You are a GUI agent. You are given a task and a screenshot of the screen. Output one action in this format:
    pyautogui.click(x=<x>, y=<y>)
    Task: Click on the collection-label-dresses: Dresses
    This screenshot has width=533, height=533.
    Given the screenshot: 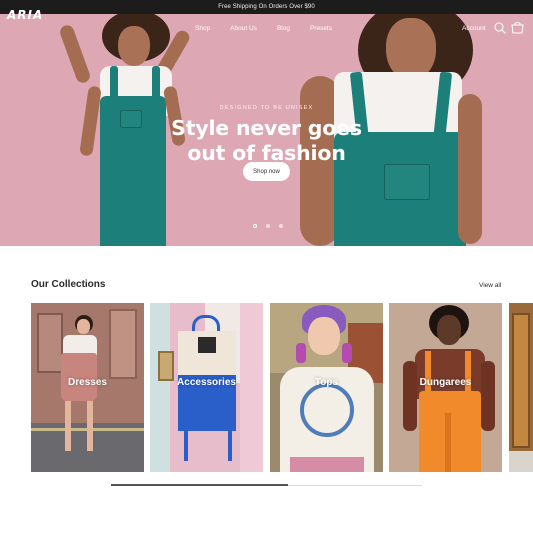 What is the action you would take?
    pyautogui.click(x=87, y=382)
    